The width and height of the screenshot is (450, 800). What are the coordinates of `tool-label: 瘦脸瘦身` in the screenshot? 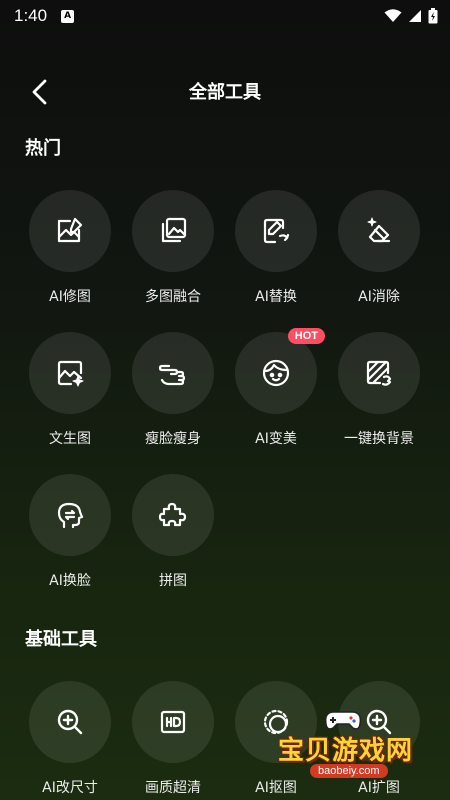 It's located at (173, 439).